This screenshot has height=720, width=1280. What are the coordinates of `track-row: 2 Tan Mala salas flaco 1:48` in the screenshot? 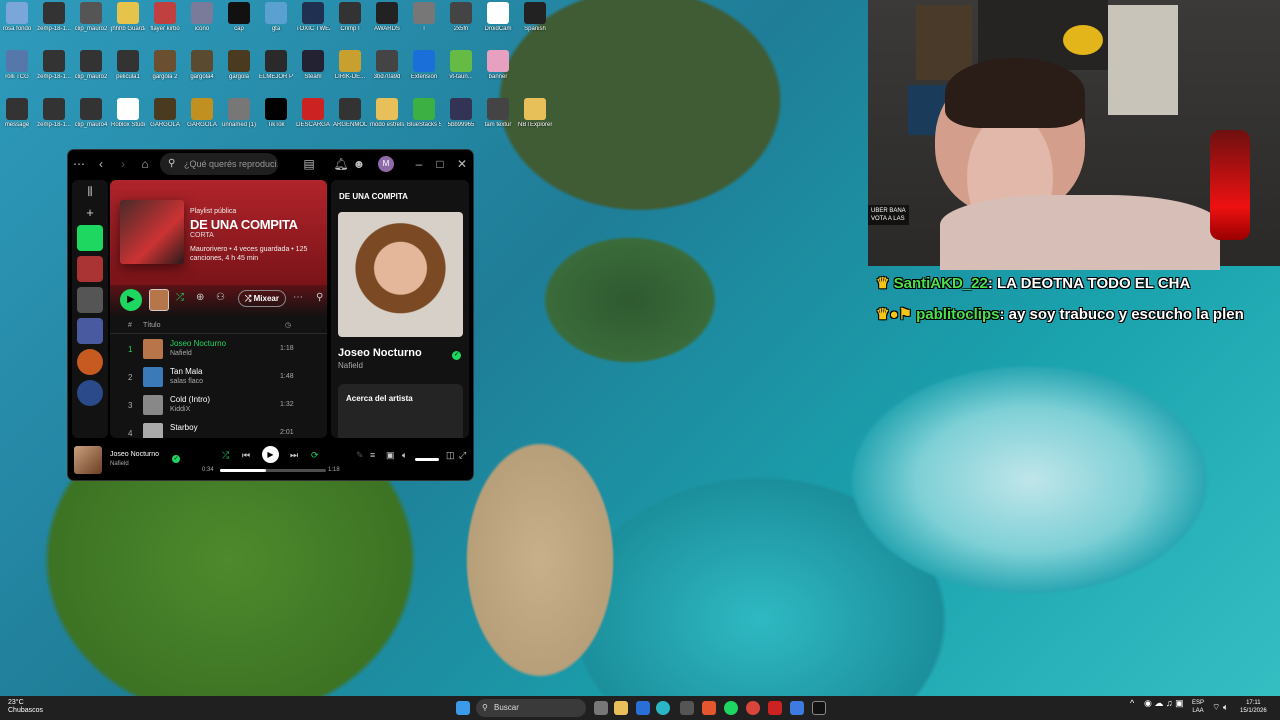 It's located at (218, 378).